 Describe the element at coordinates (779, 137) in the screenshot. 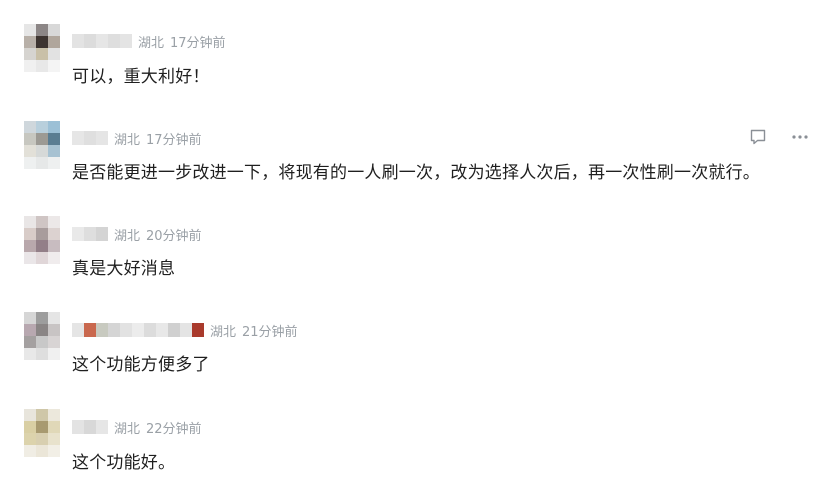

I see `comment-actions` at that location.